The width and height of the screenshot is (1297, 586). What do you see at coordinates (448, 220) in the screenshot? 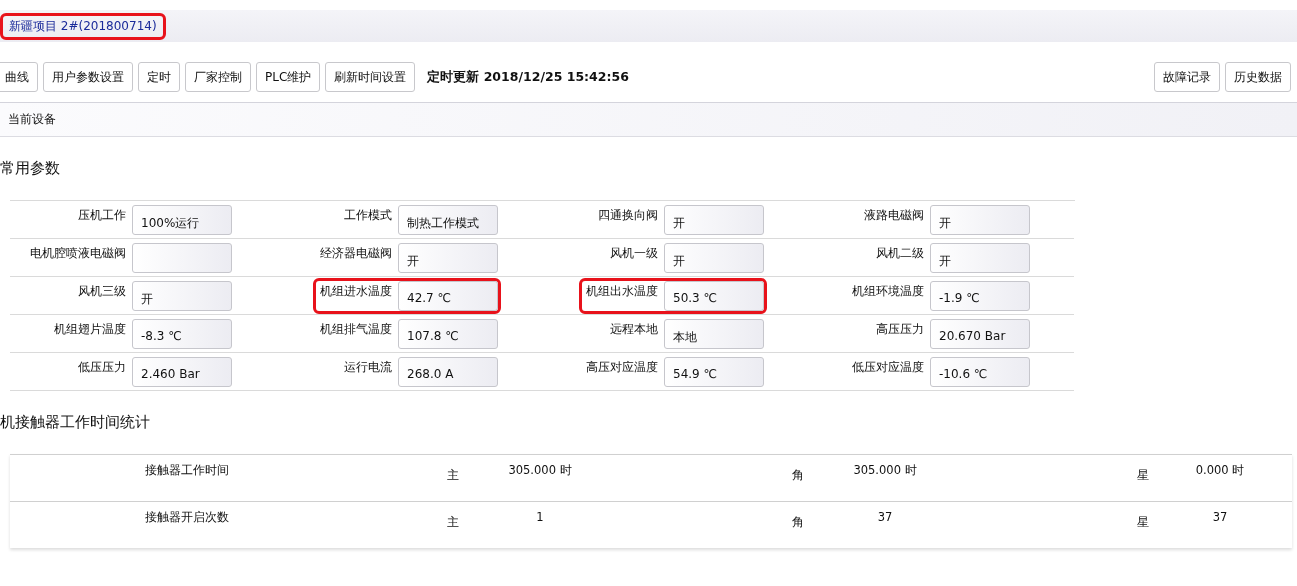
I see `value-field: 制热工作模式` at bounding box center [448, 220].